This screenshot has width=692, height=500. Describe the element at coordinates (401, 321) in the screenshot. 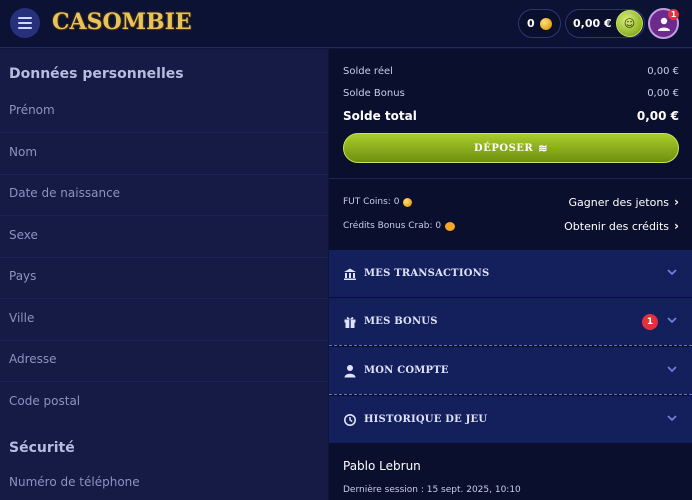

I see `bonus-label: MES BONUS` at that location.